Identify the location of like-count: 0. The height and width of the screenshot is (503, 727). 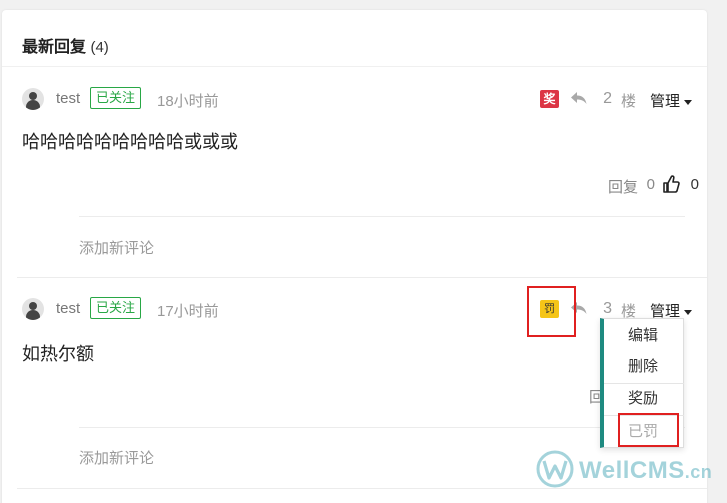
(694, 184).